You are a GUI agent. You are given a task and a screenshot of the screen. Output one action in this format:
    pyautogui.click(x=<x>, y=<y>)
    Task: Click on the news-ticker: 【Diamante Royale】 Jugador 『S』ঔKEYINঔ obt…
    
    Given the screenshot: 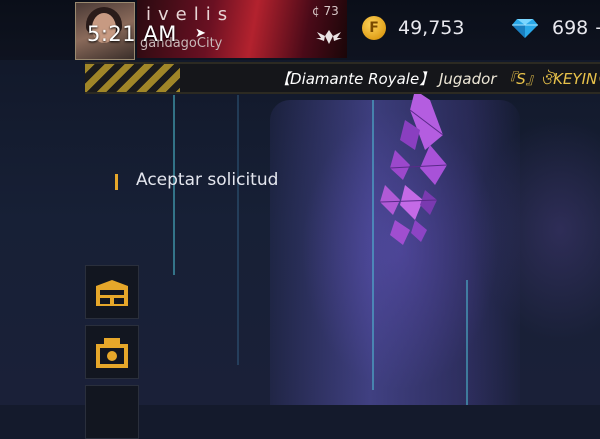 What is the action you would take?
    pyautogui.click(x=342, y=78)
    